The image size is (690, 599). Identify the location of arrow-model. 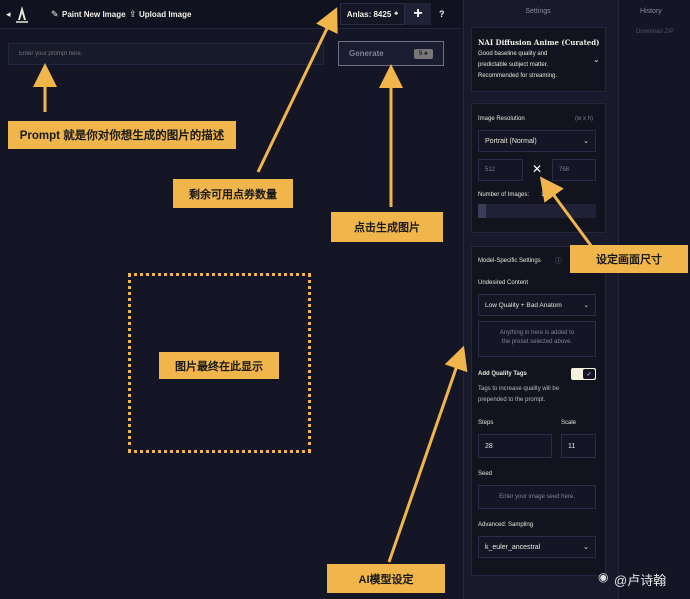
(427, 454).